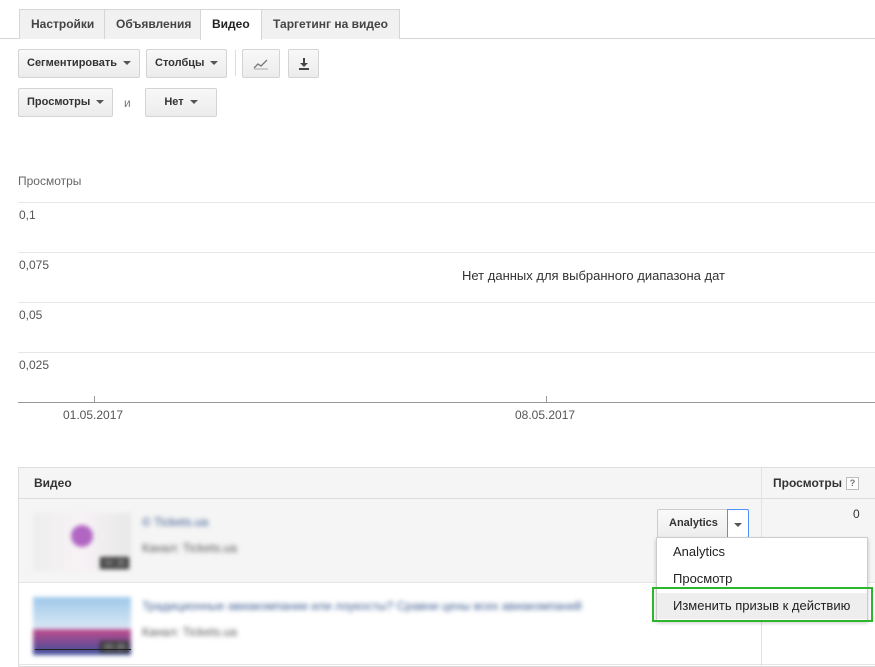 The height and width of the screenshot is (667, 875). Describe the element at coordinates (853, 484) in the screenshot. I see `help-icon: ?` at that location.